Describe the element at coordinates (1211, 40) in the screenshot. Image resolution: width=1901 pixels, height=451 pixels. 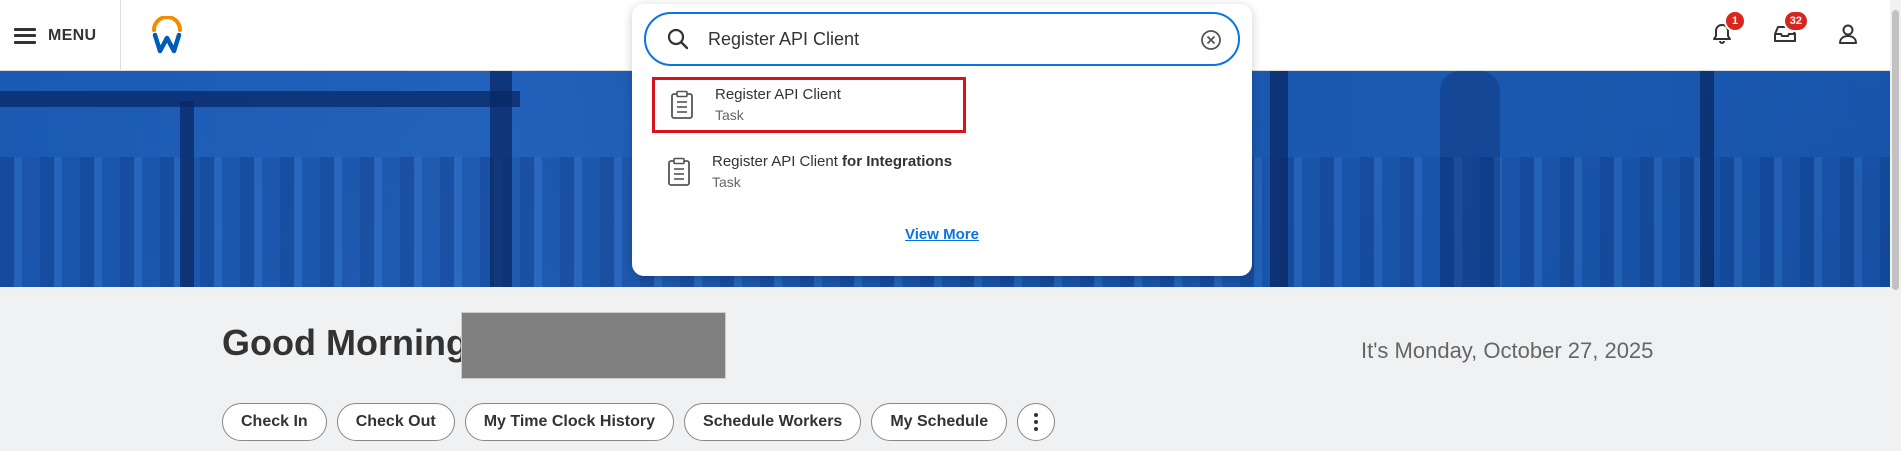
I see `clear-icon` at that location.